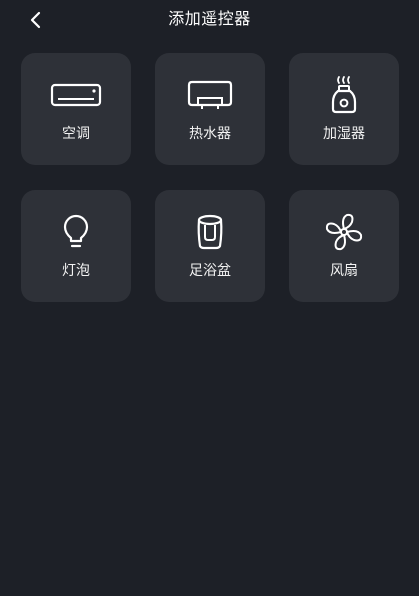 The width and height of the screenshot is (419, 596). Describe the element at coordinates (344, 271) in the screenshot. I see `device-label: 风扇` at that location.